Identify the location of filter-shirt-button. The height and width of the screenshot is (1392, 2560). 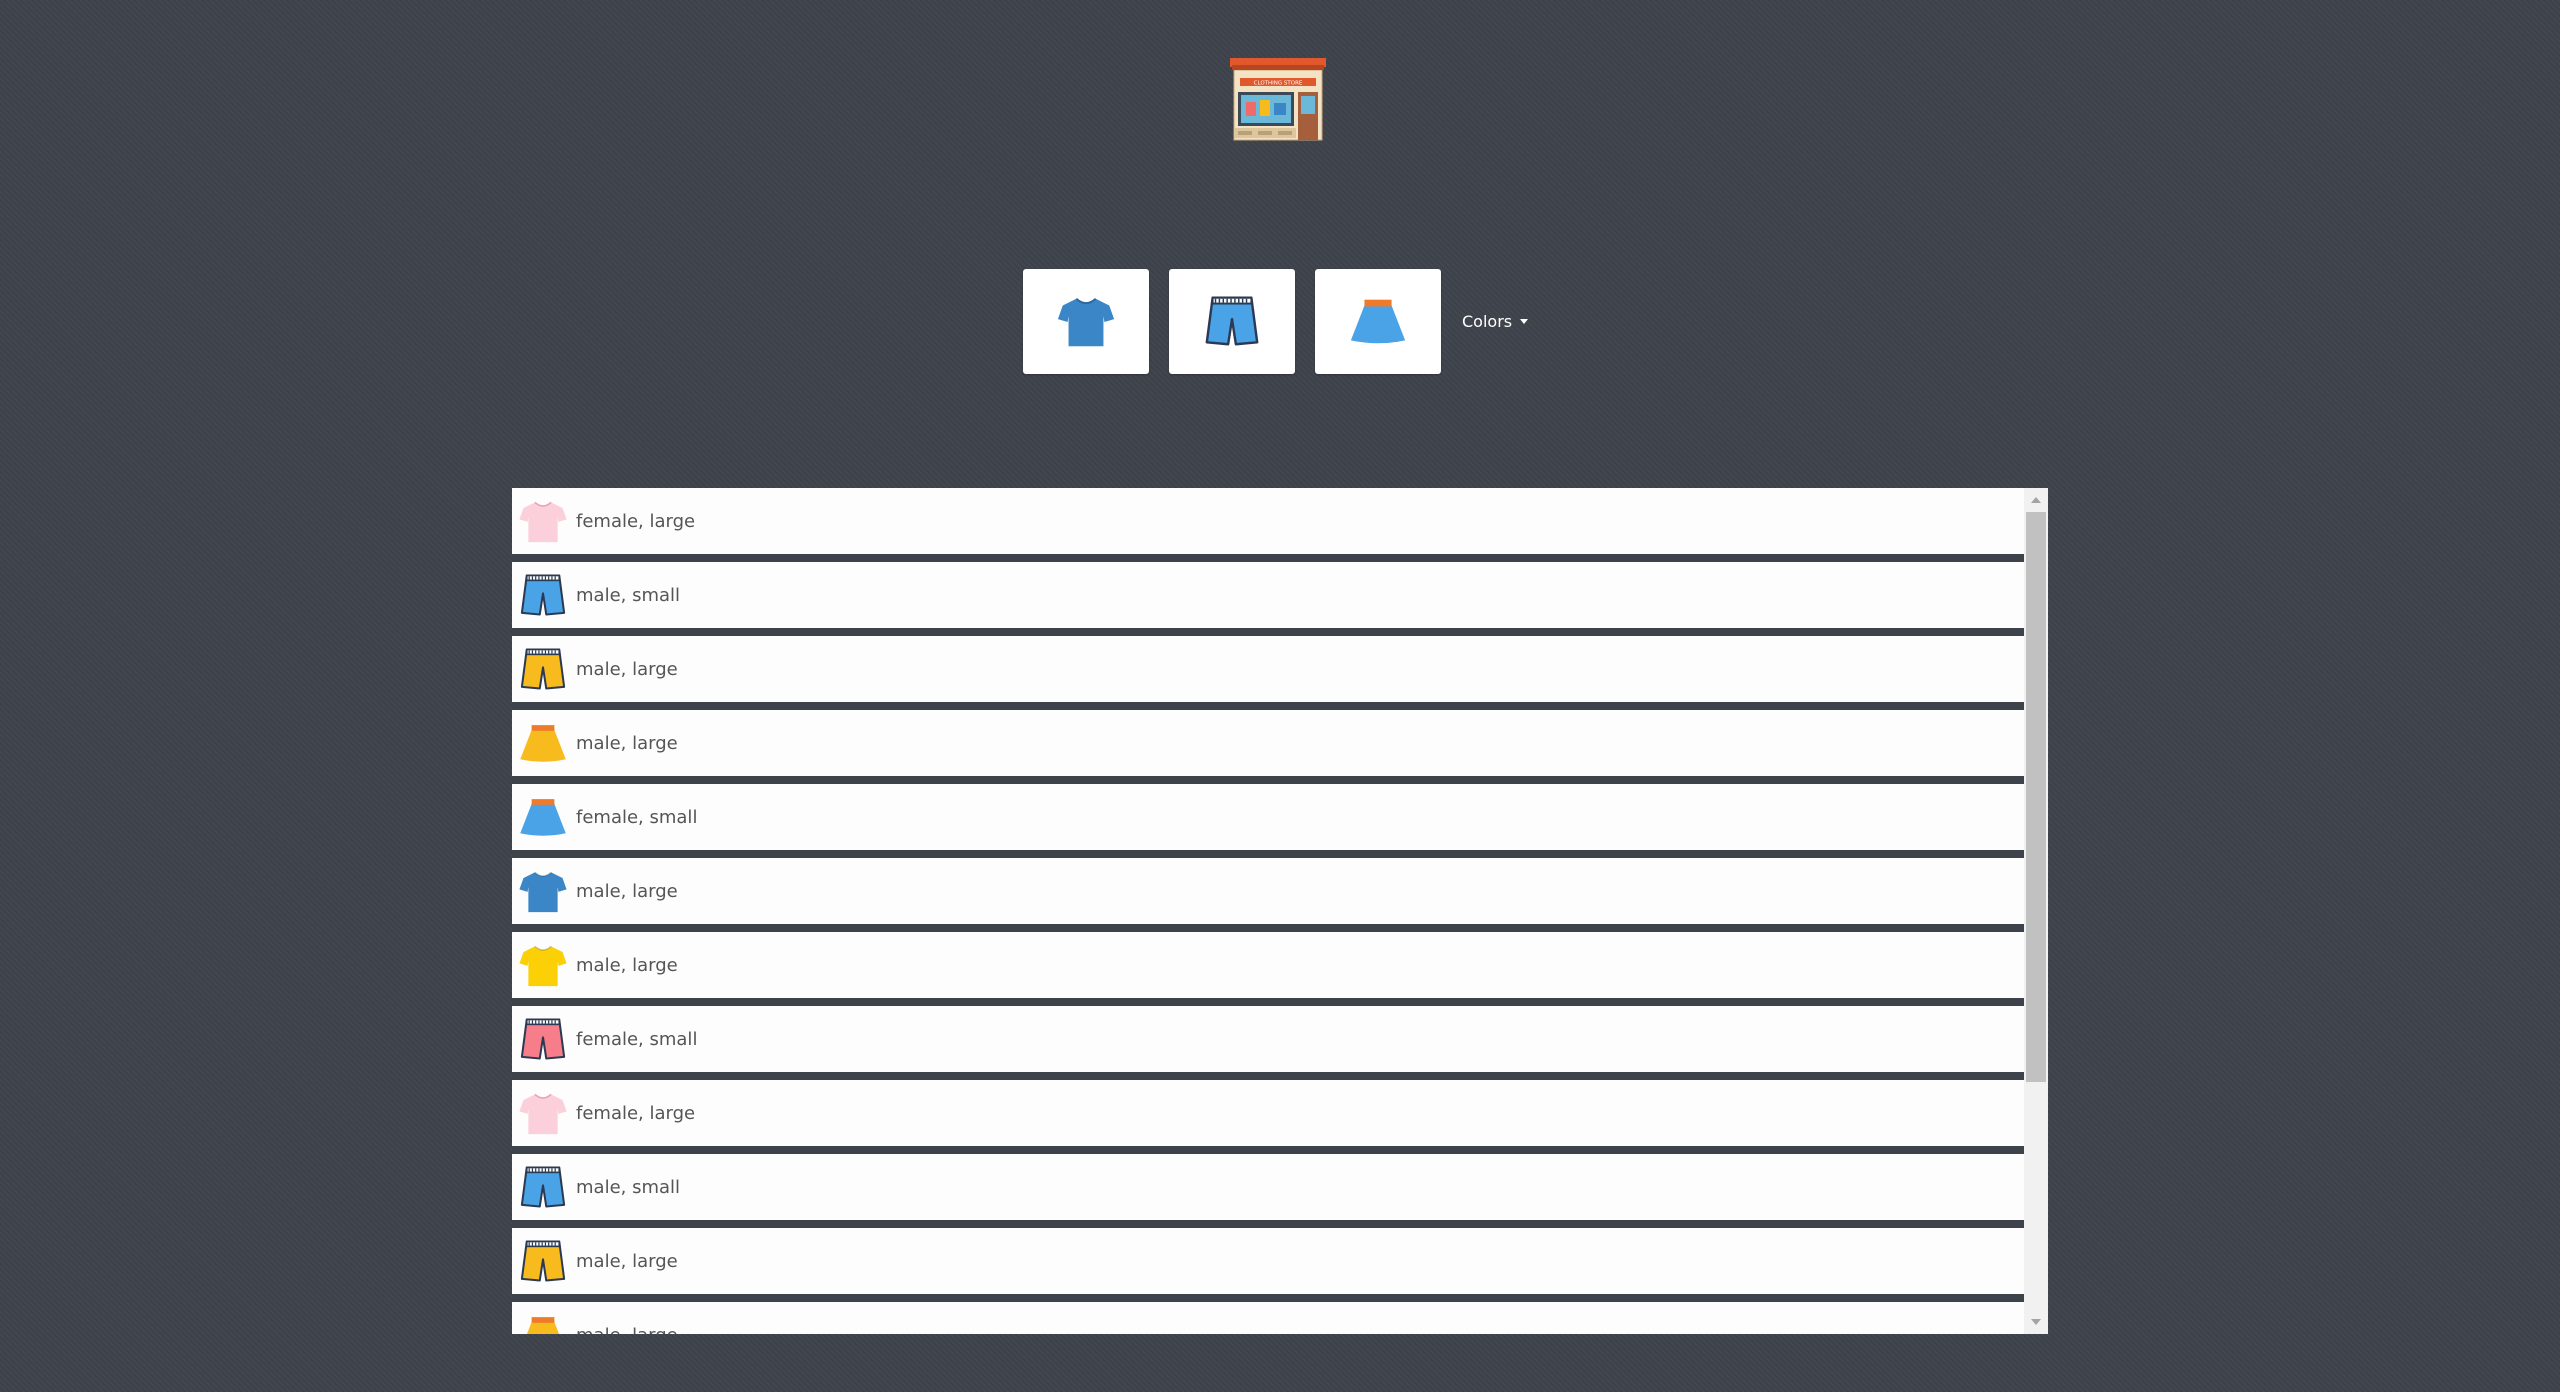
(1086, 321).